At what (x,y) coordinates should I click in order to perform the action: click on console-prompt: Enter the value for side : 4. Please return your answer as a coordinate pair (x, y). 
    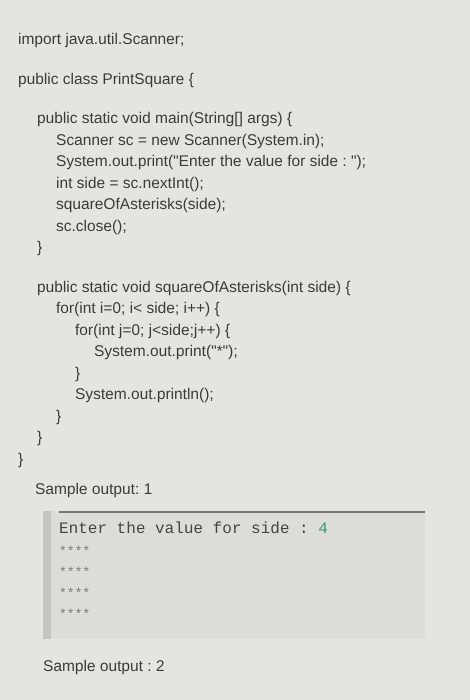
    Looking at the image, I should click on (194, 529).